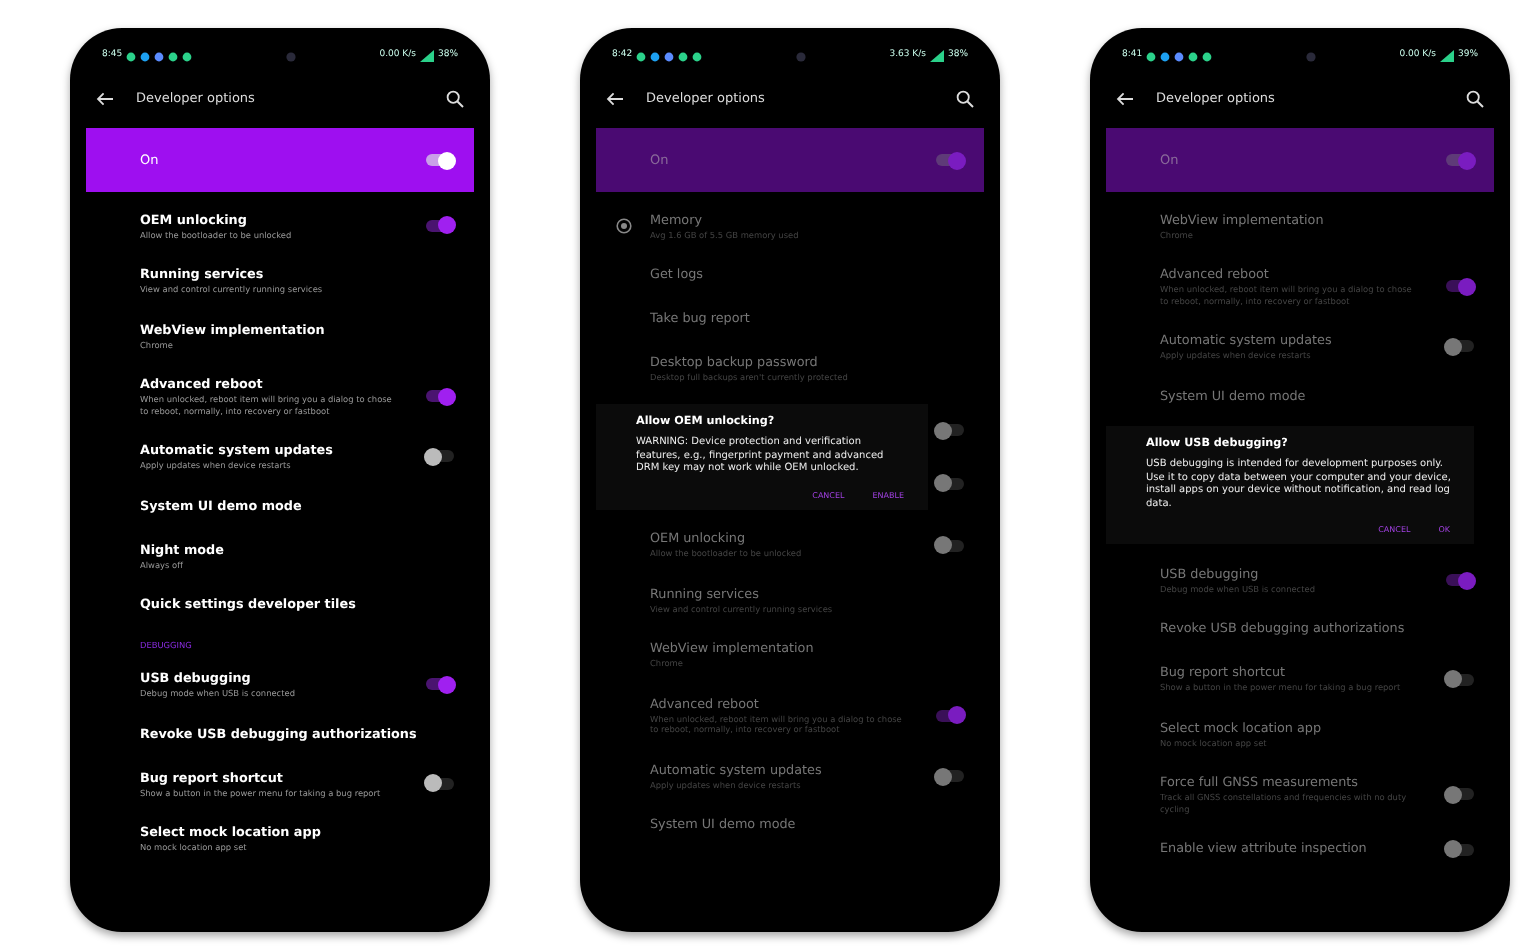 The width and height of the screenshot is (1536, 950). Describe the element at coordinates (623, 225) in the screenshot. I see `memory-icon` at that location.